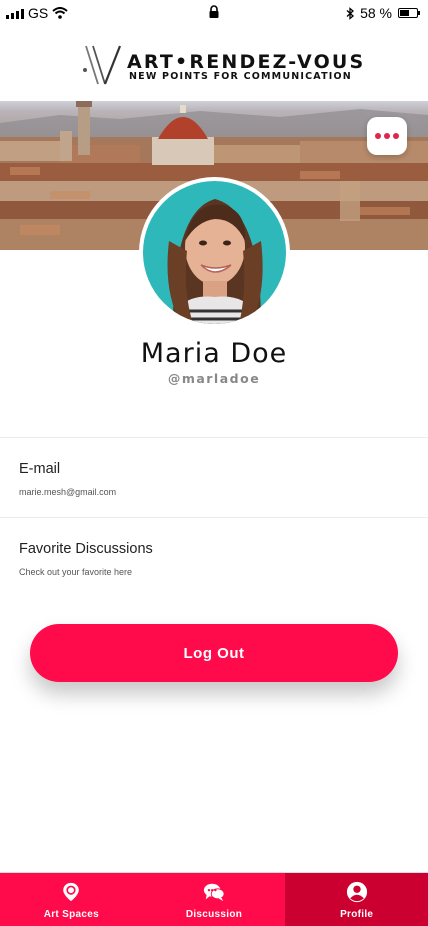 The height and width of the screenshot is (926, 428). Describe the element at coordinates (378, 136) in the screenshot. I see `more-dots-icon` at that location.